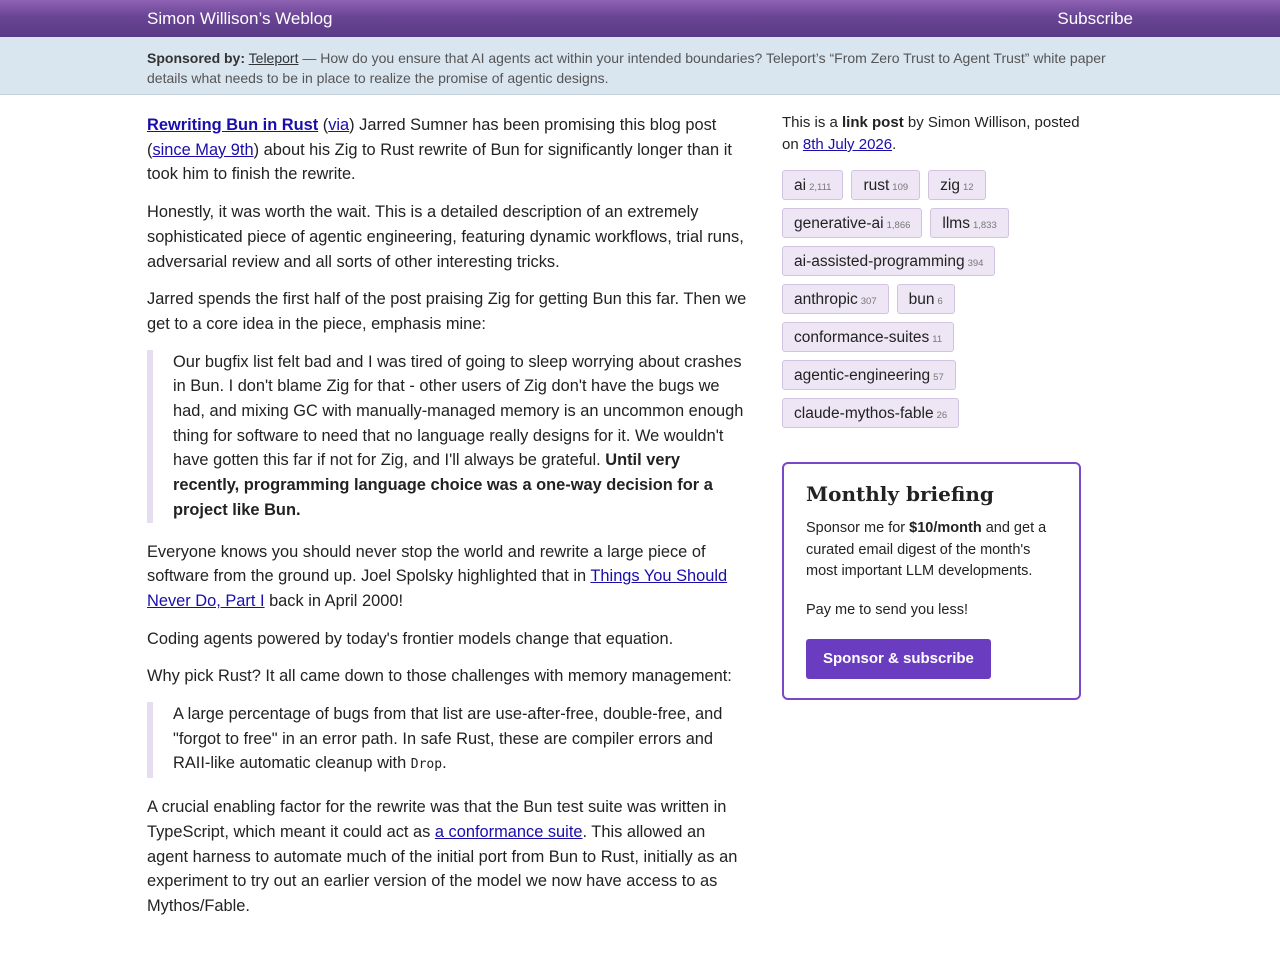 The height and width of the screenshot is (960, 1280). Describe the element at coordinates (232, 125) in the screenshot. I see `post-title-link: Rewriting Bun in Rust` at that location.